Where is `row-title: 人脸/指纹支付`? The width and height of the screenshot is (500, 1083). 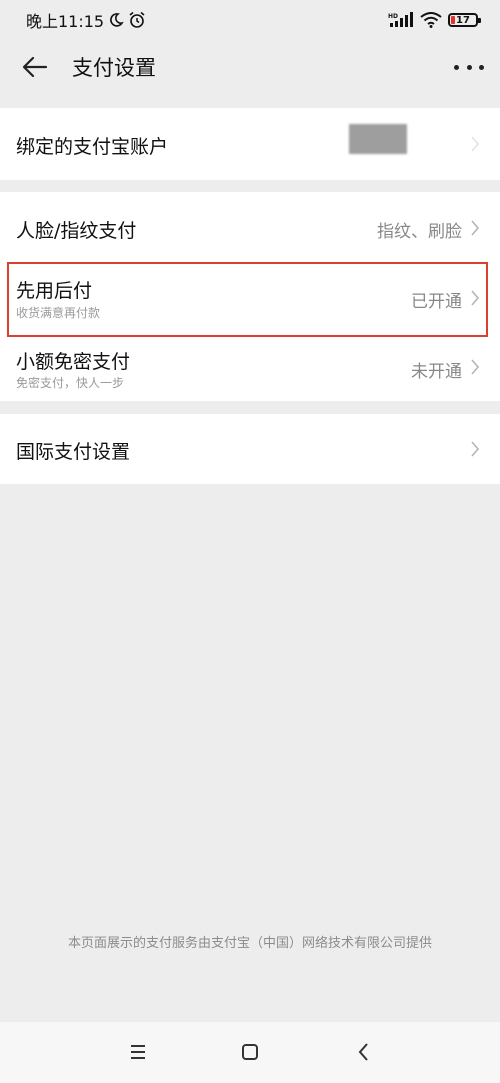
row-title: 人脸/指纹支付 is located at coordinates (76, 231).